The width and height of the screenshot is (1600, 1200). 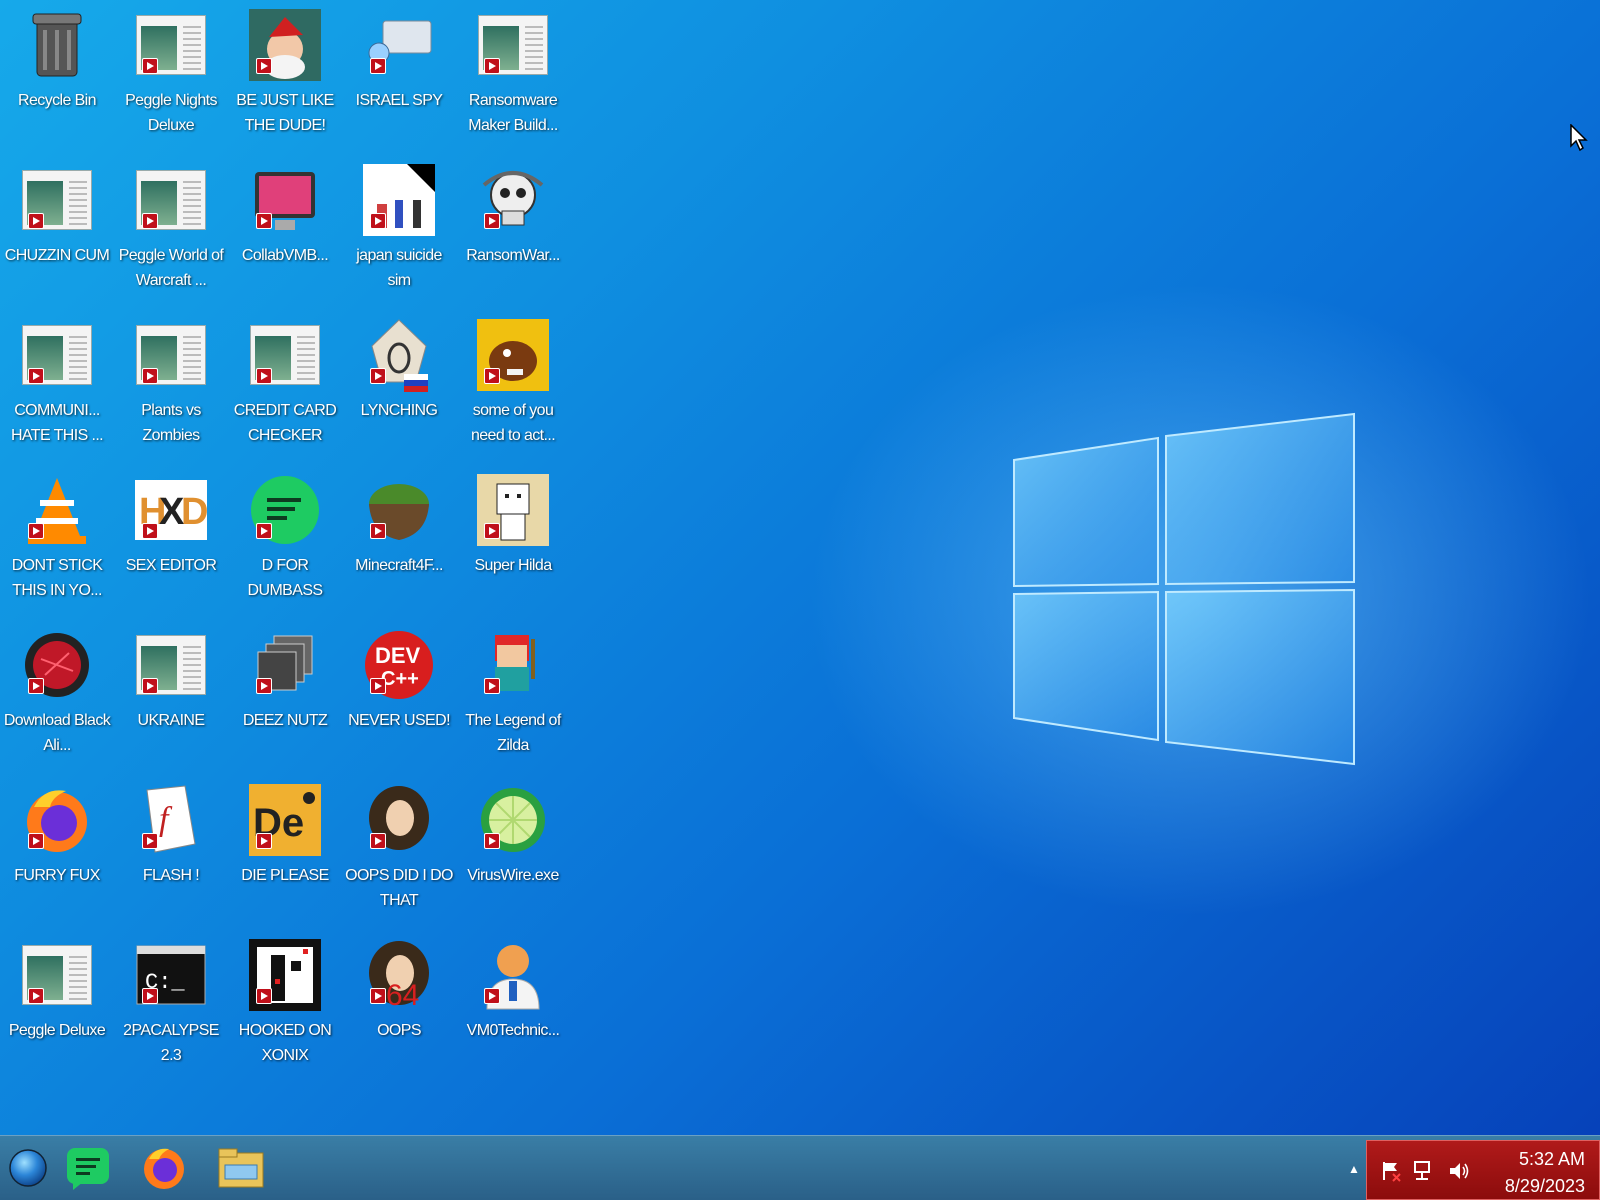 I want to click on network-monitor-icon, so click(x=399, y=45).